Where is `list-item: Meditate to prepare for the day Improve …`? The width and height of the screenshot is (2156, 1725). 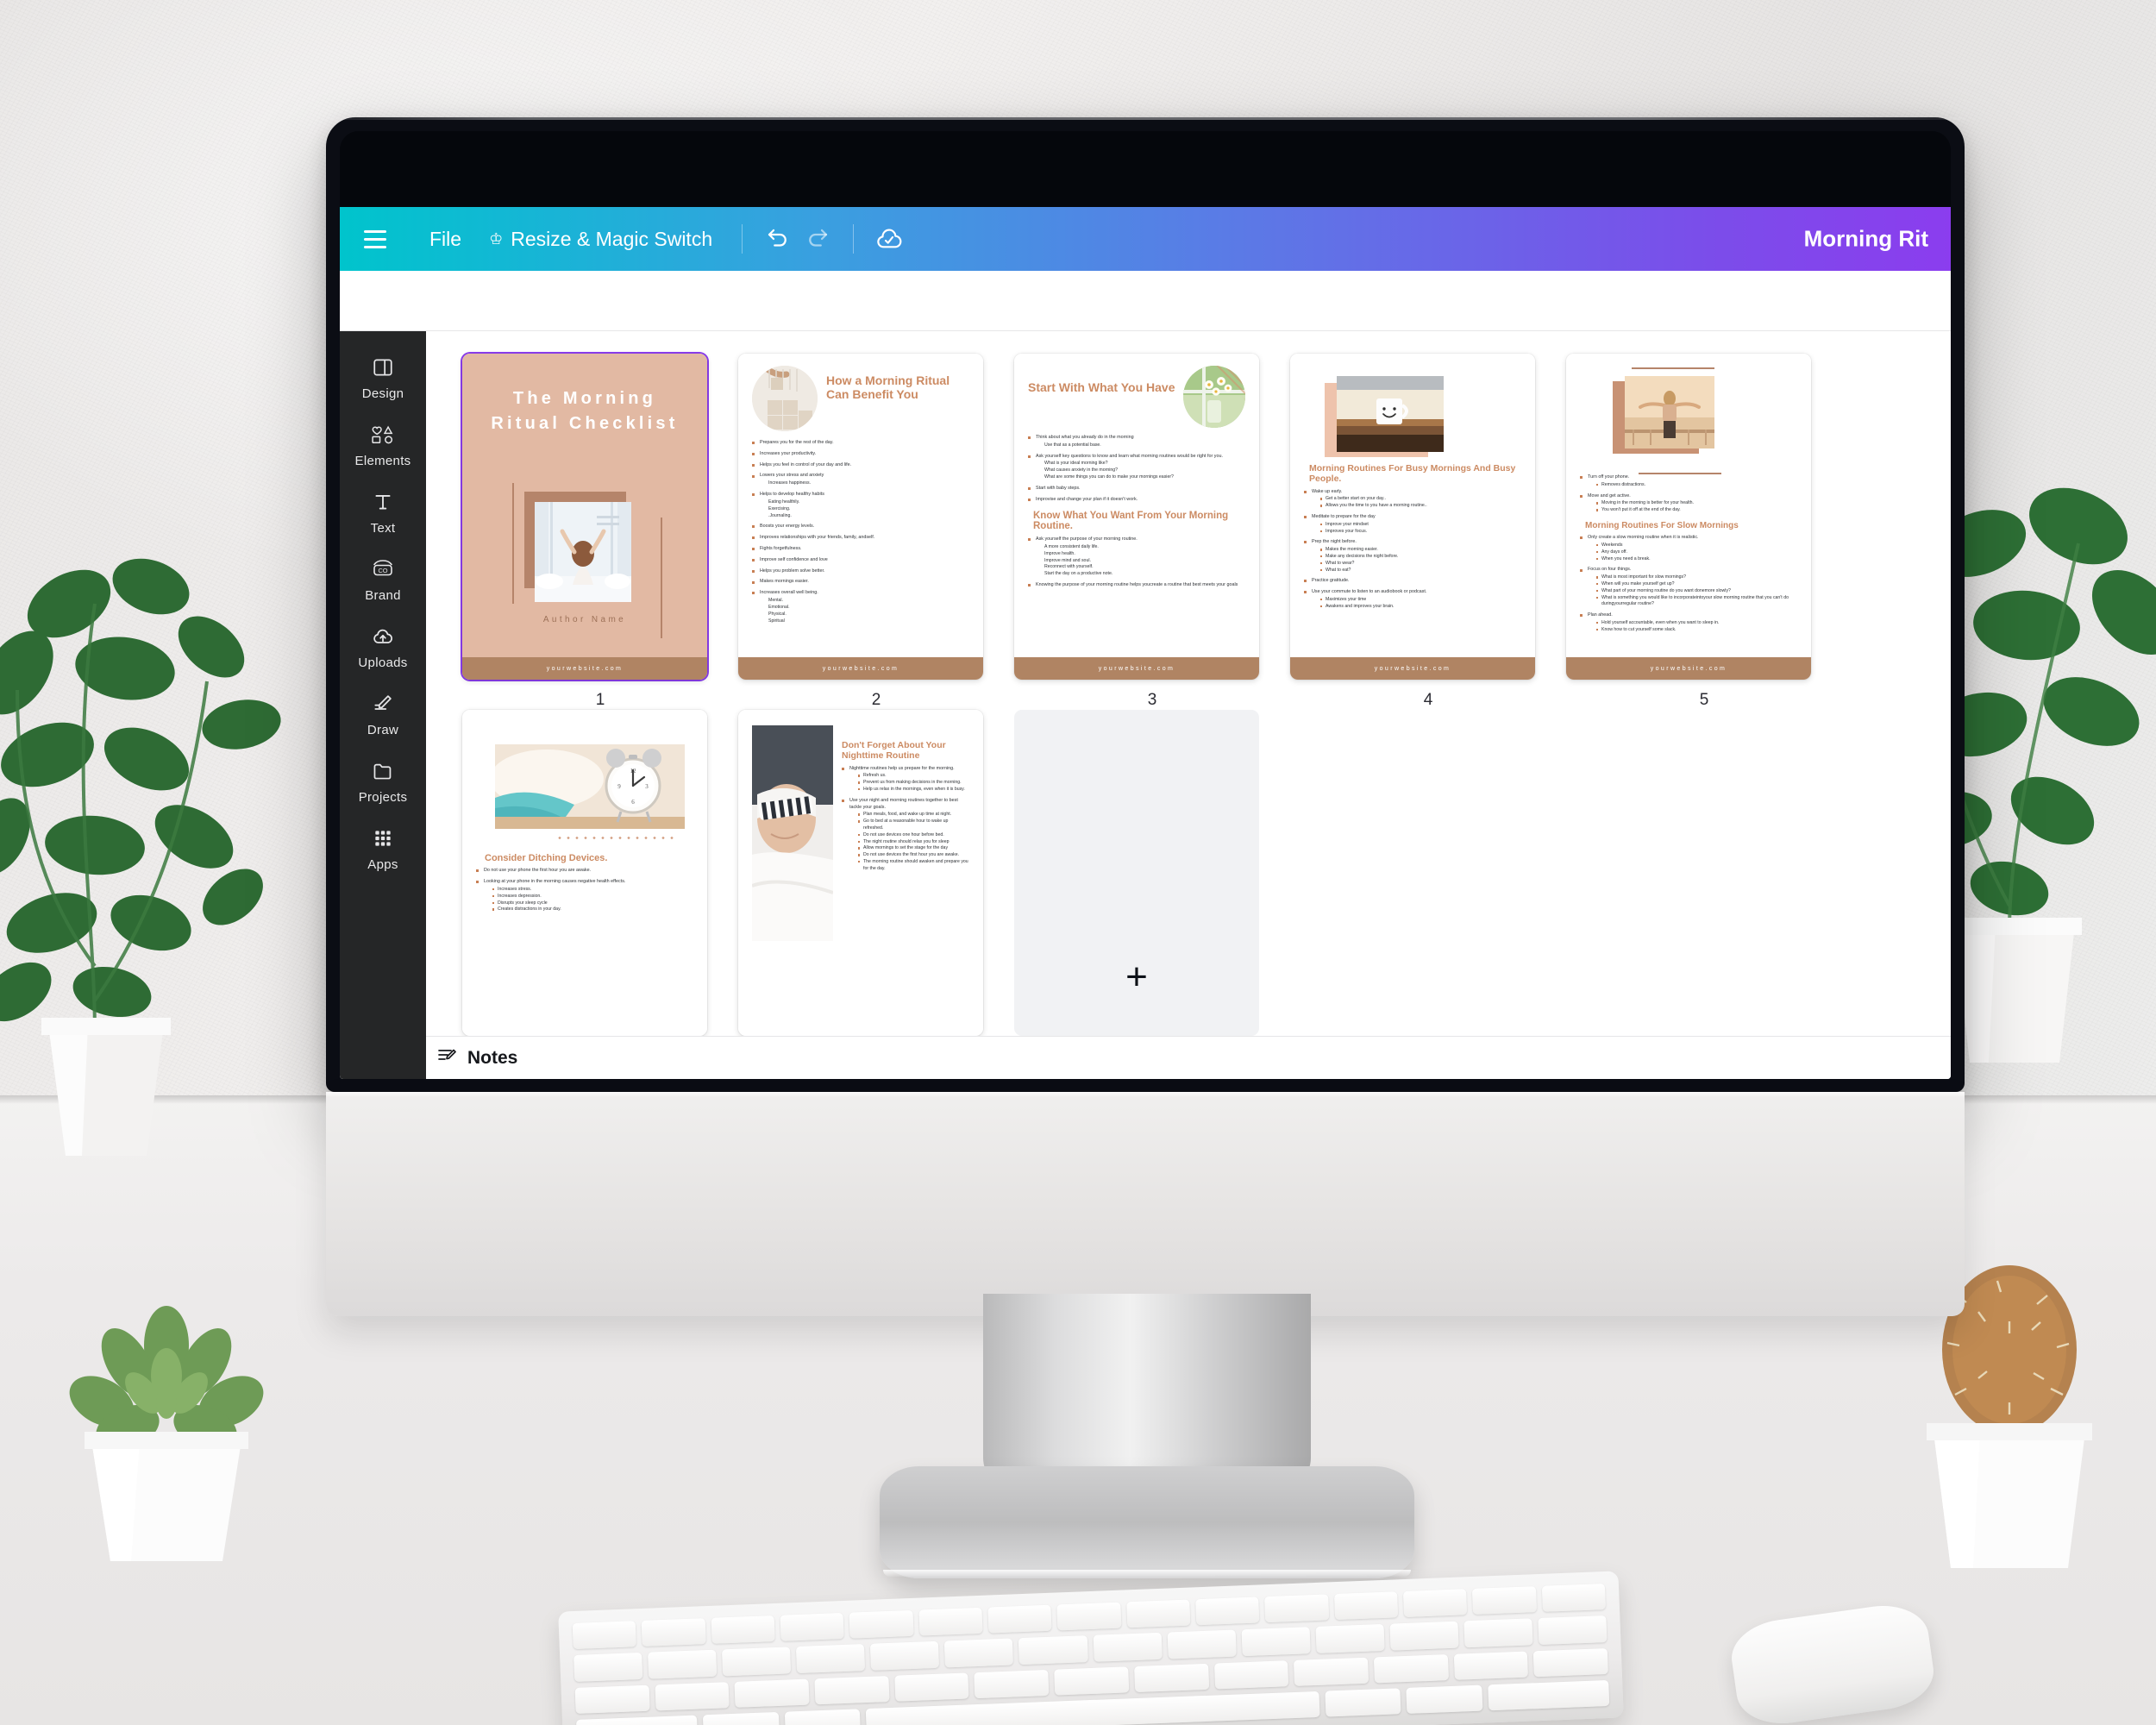
list-item: Meditate to prepare for the day Improve … is located at coordinates (1412, 524).